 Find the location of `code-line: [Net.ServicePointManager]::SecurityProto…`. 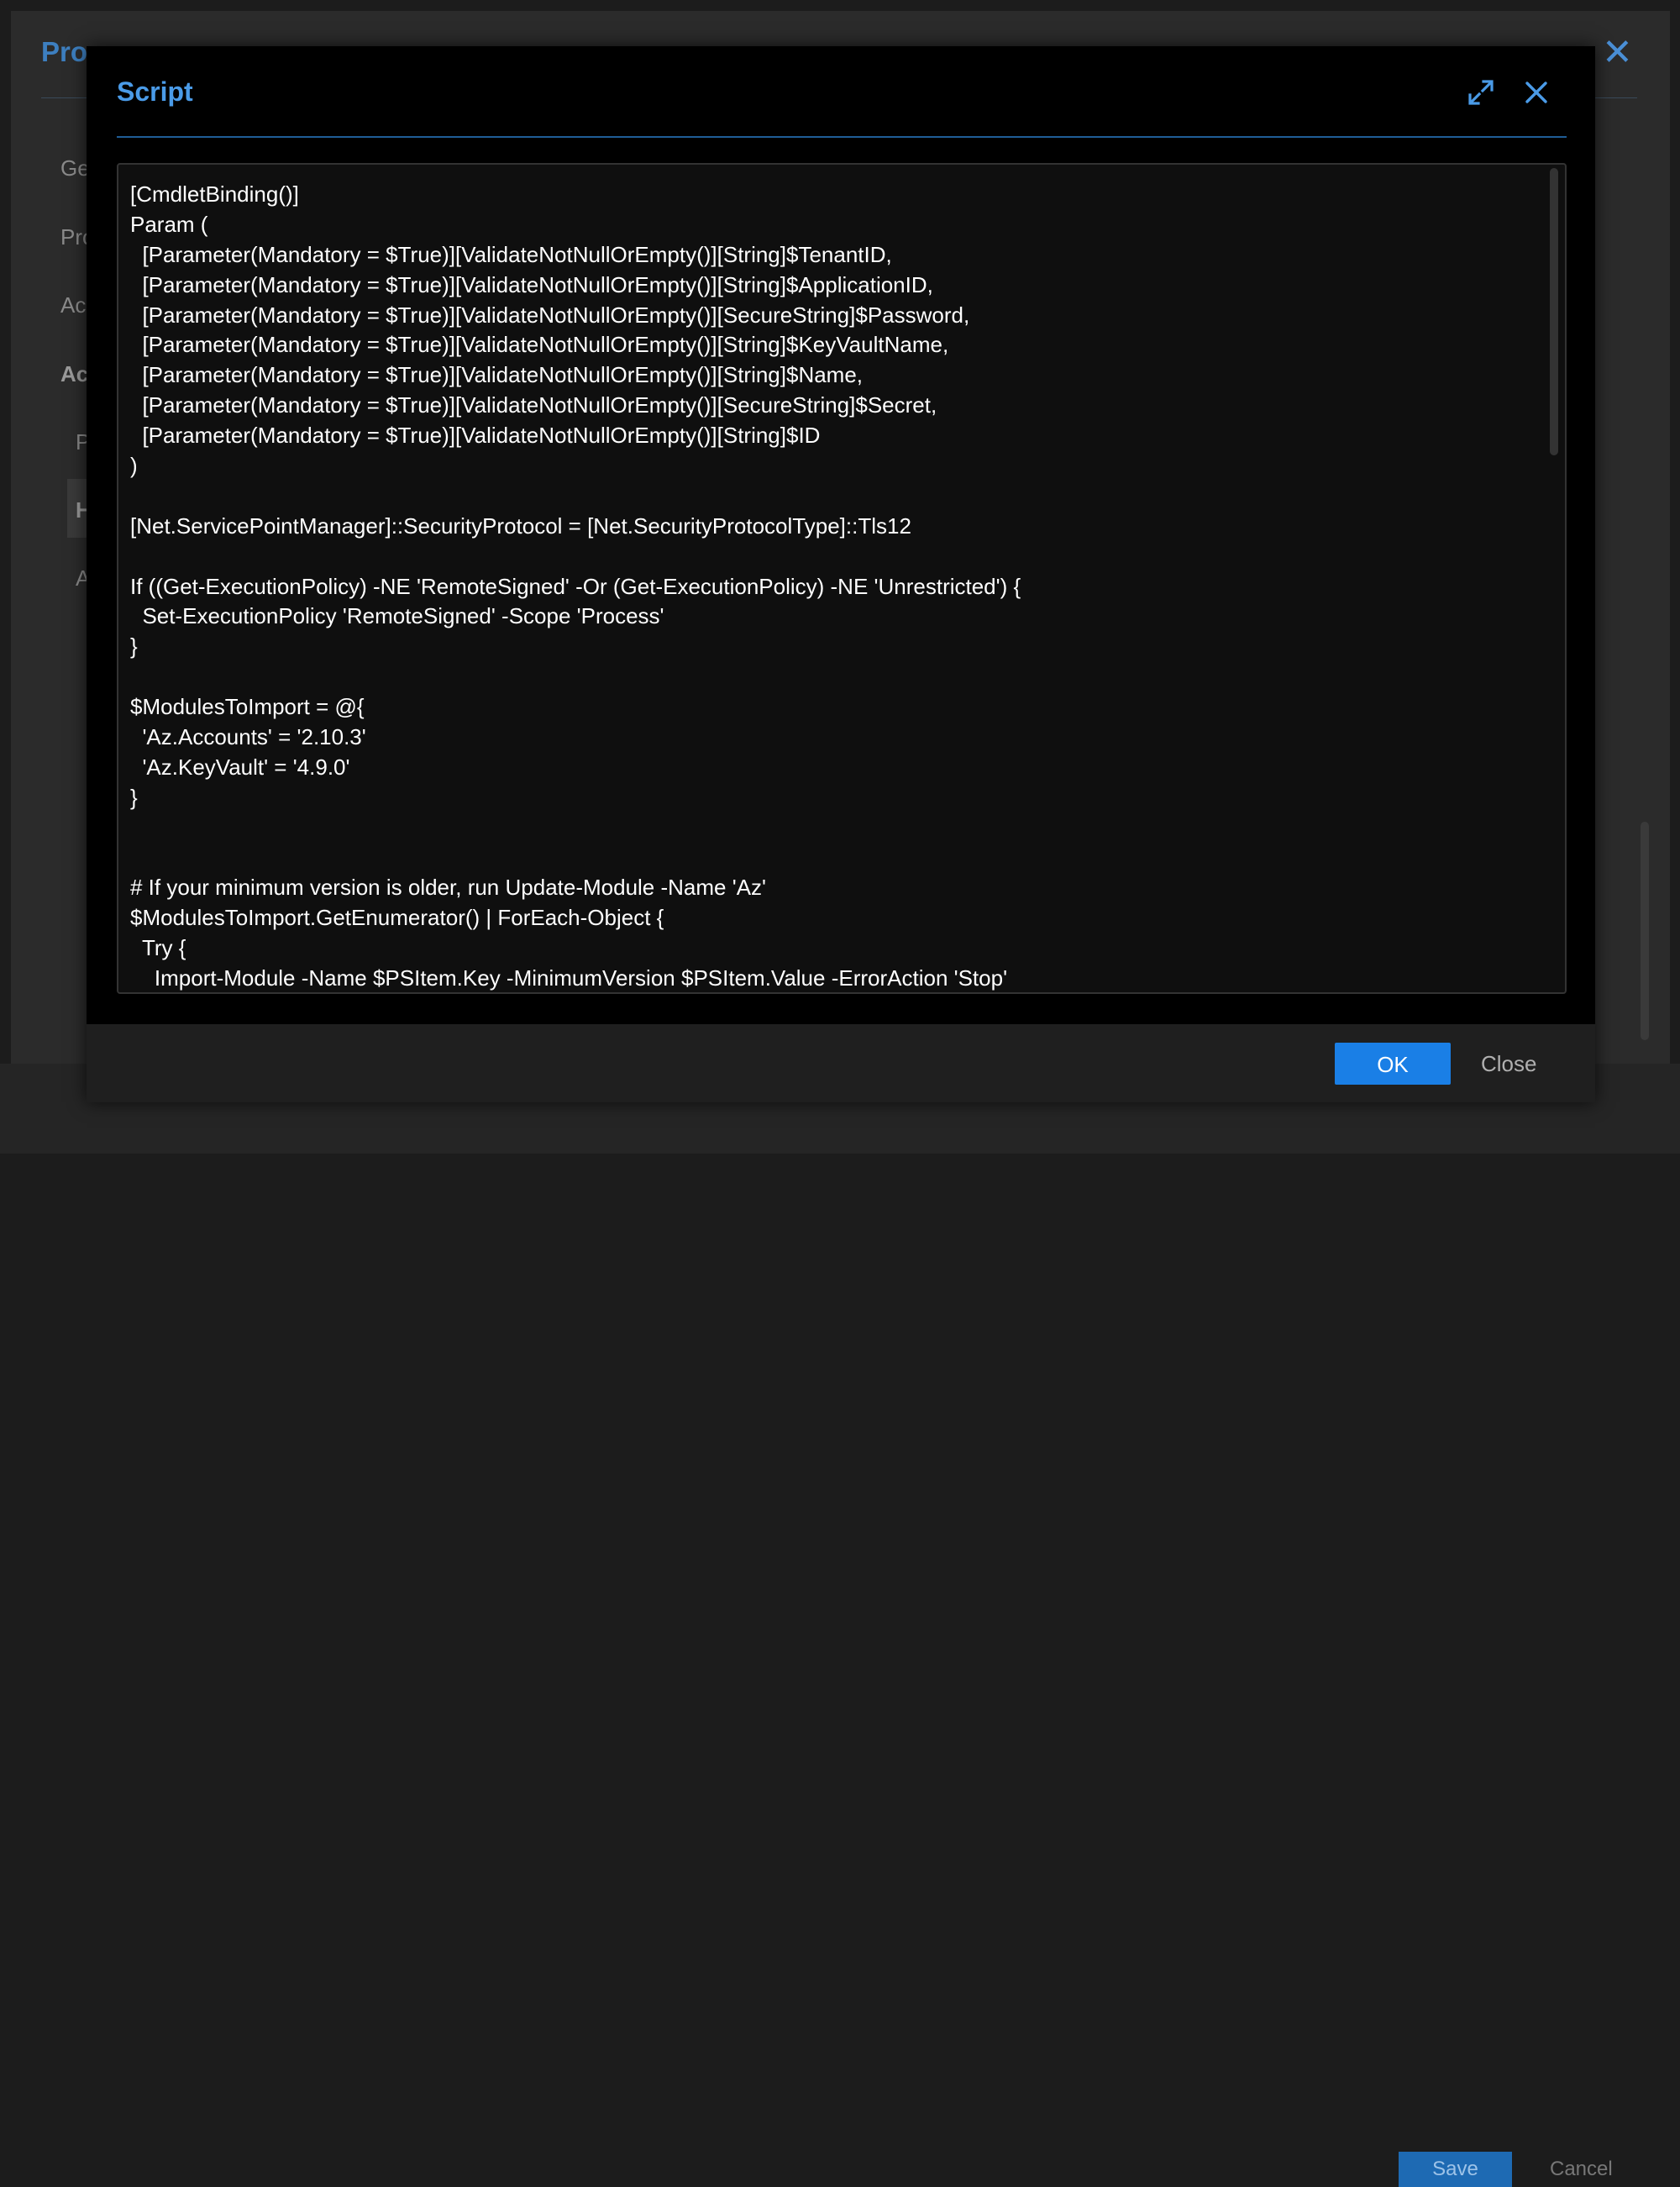

code-line: [Net.ServicePointManager]::SecurityProto… is located at coordinates (520, 526).